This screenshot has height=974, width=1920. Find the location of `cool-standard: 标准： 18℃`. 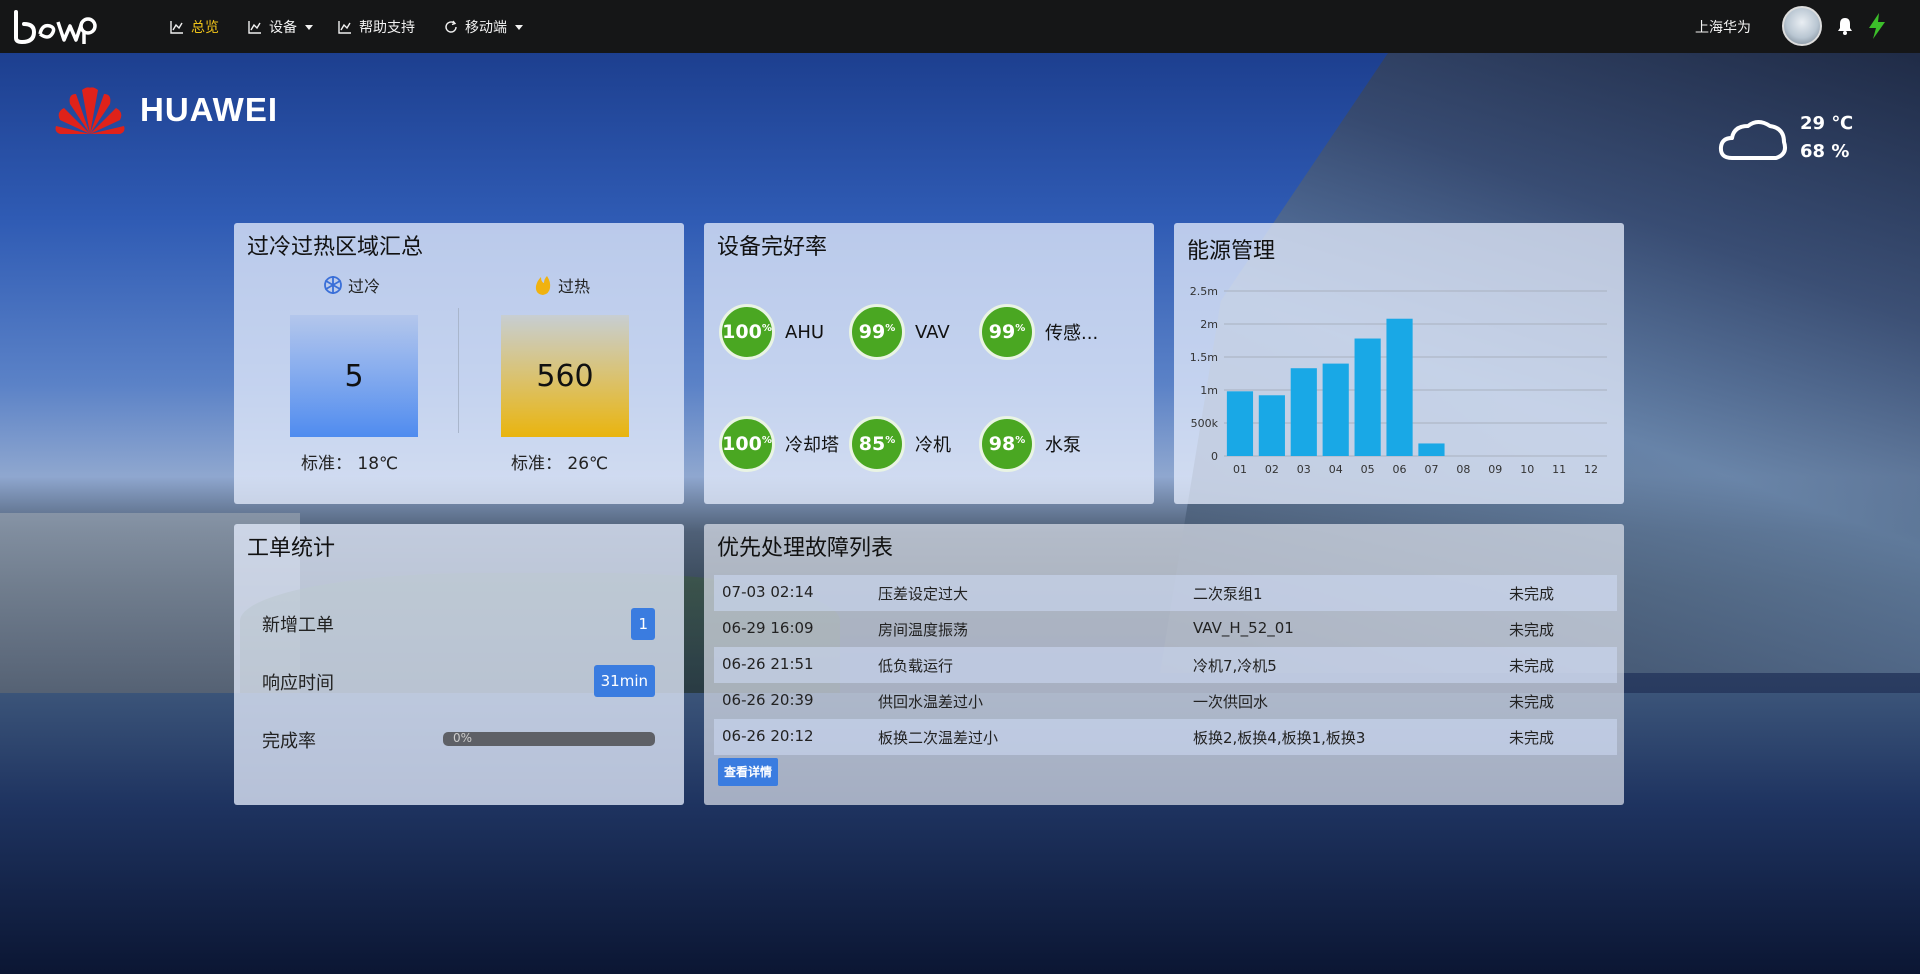

cool-standard: 标准： 18℃ is located at coordinates (350, 464).